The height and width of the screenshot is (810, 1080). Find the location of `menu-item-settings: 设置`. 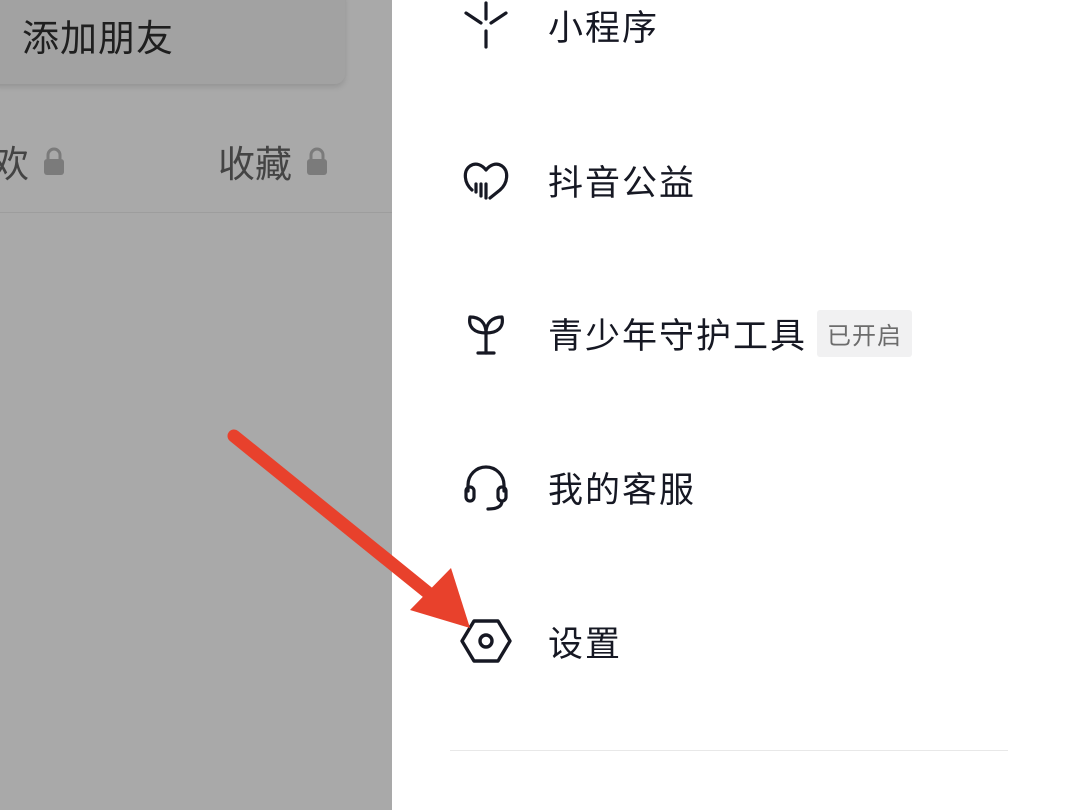

menu-item-settings: 设置 is located at coordinates (540, 641).